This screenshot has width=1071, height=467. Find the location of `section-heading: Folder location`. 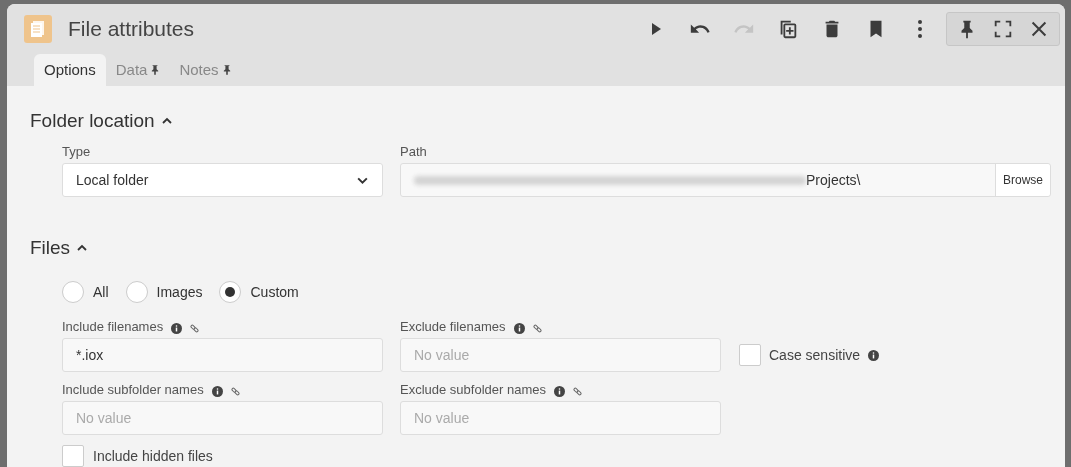

section-heading: Folder location is located at coordinates (92, 121).